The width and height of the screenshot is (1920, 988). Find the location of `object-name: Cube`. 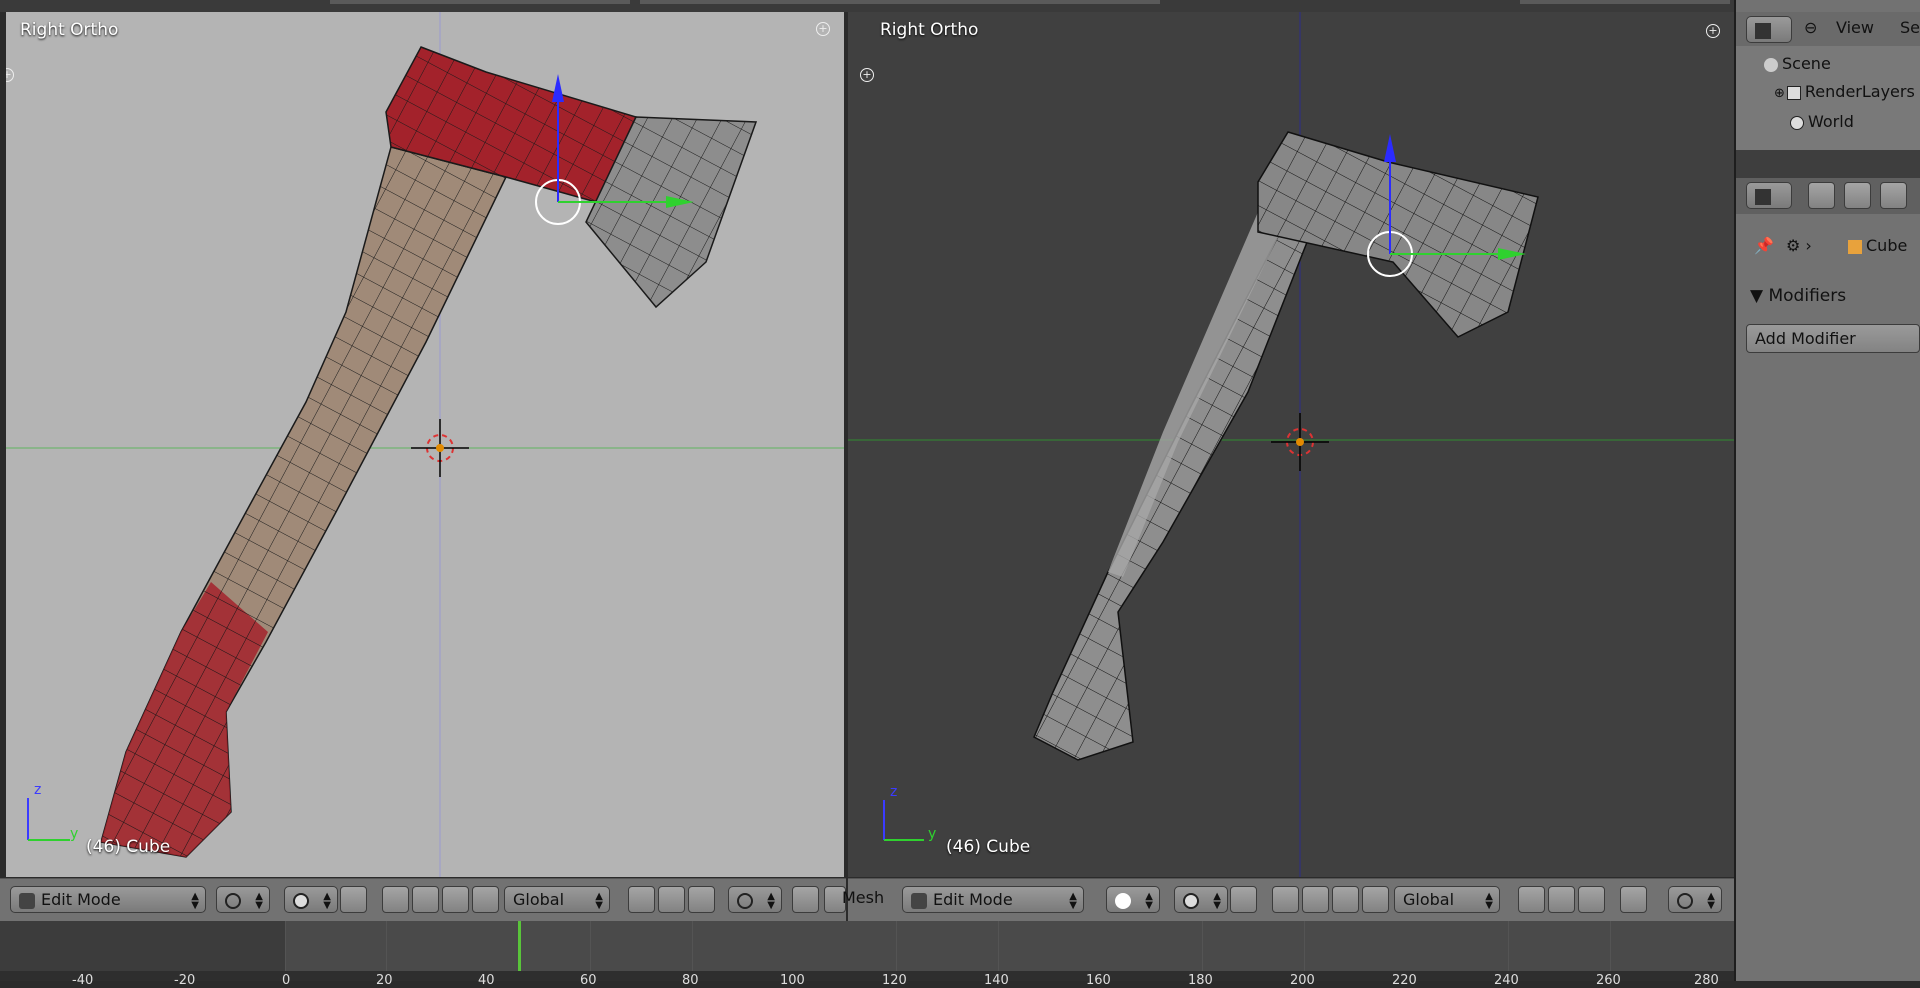

object-name: Cube is located at coordinates (1887, 245).